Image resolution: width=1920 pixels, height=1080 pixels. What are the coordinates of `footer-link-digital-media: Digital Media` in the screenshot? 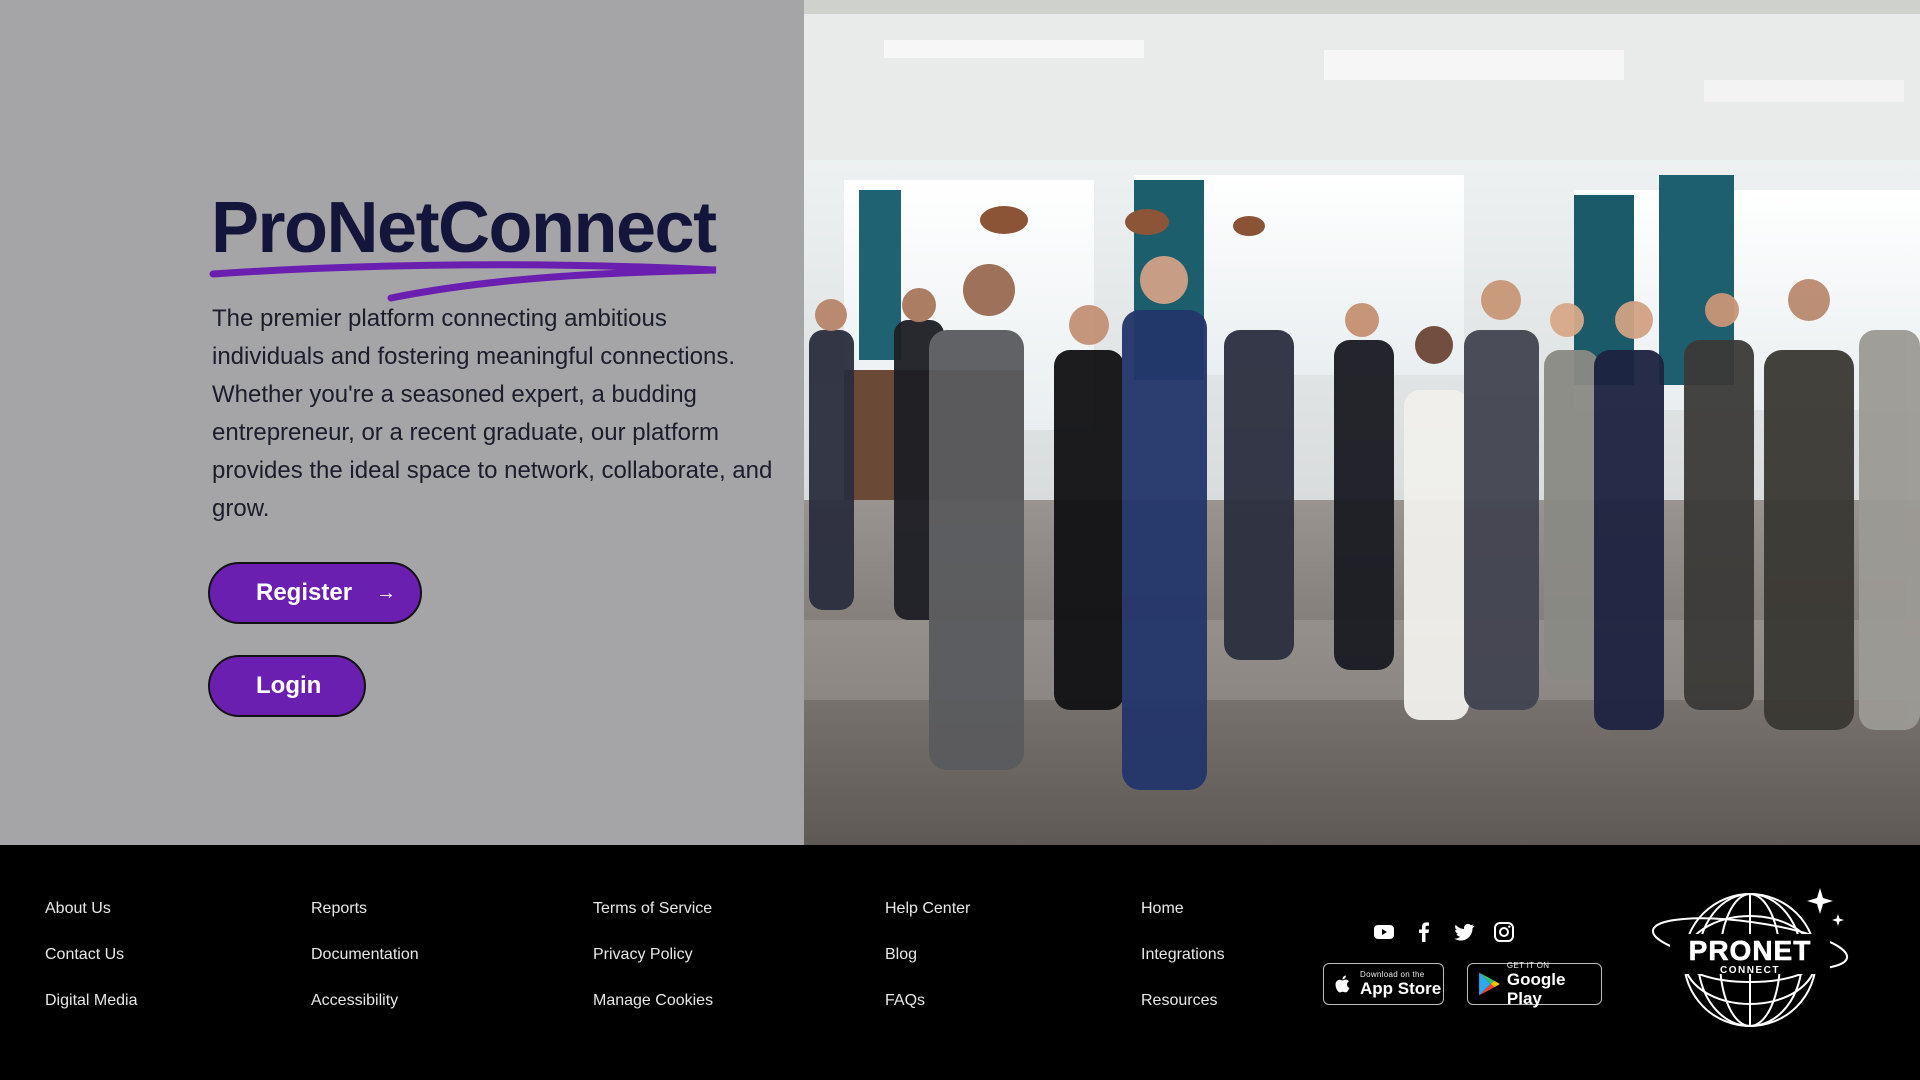 It's located at (91, 1001).